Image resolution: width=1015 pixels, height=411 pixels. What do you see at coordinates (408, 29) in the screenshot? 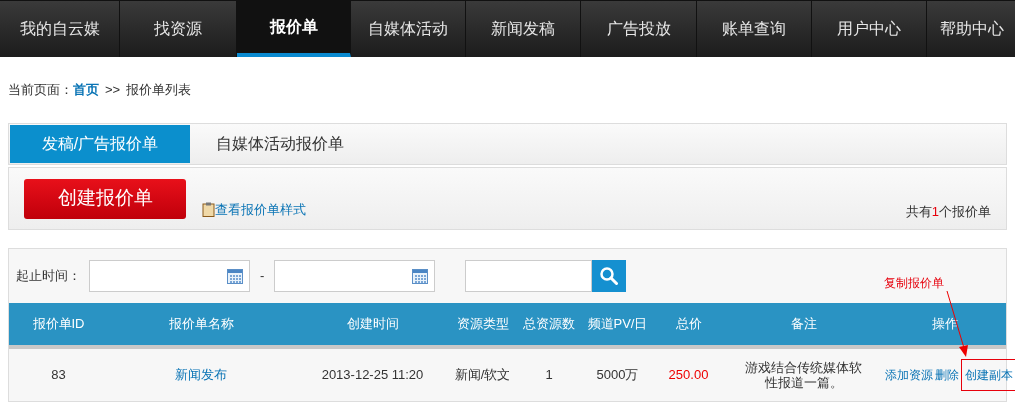
I see `nav-tab: 自媒体活动` at bounding box center [408, 29].